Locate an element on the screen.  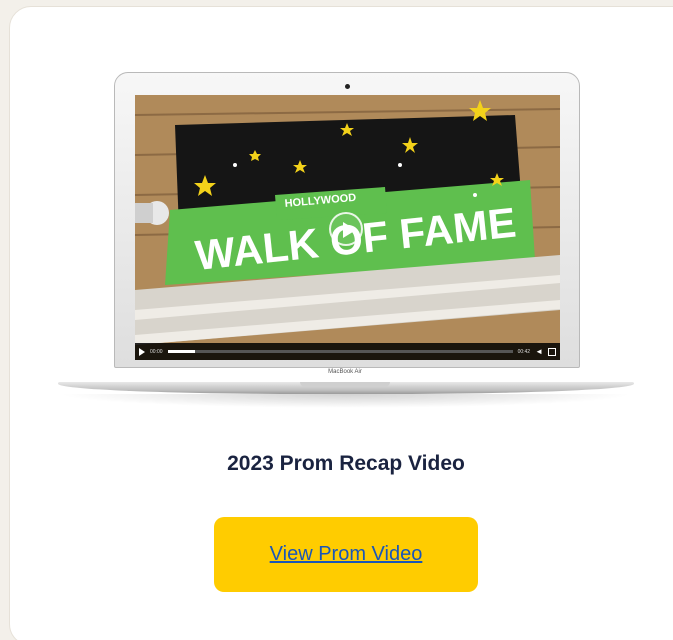
card-title: 2023 Prom Recap Video is located at coordinates (346, 463).